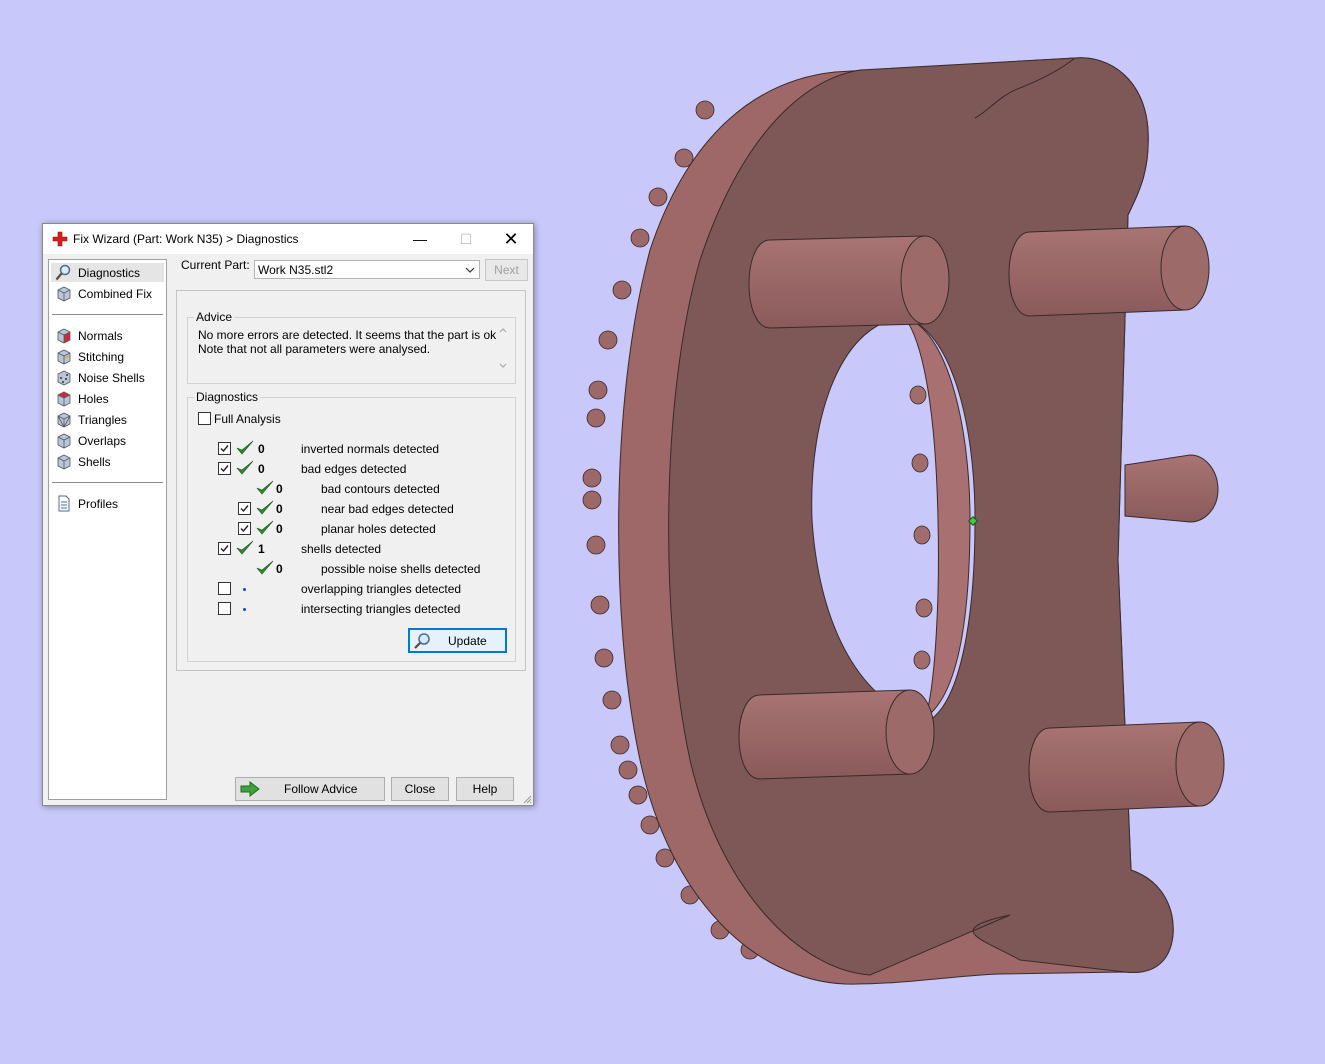 This screenshot has width=1325, height=1064. What do you see at coordinates (354, 469) in the screenshot?
I see `diagnostic-text: bad edges detected` at bounding box center [354, 469].